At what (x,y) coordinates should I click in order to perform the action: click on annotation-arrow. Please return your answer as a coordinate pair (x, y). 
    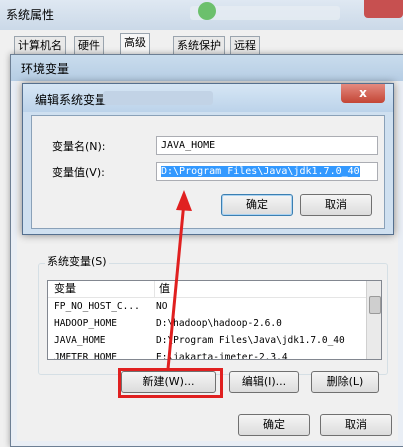
    Looking at the image, I should click on (179, 280).